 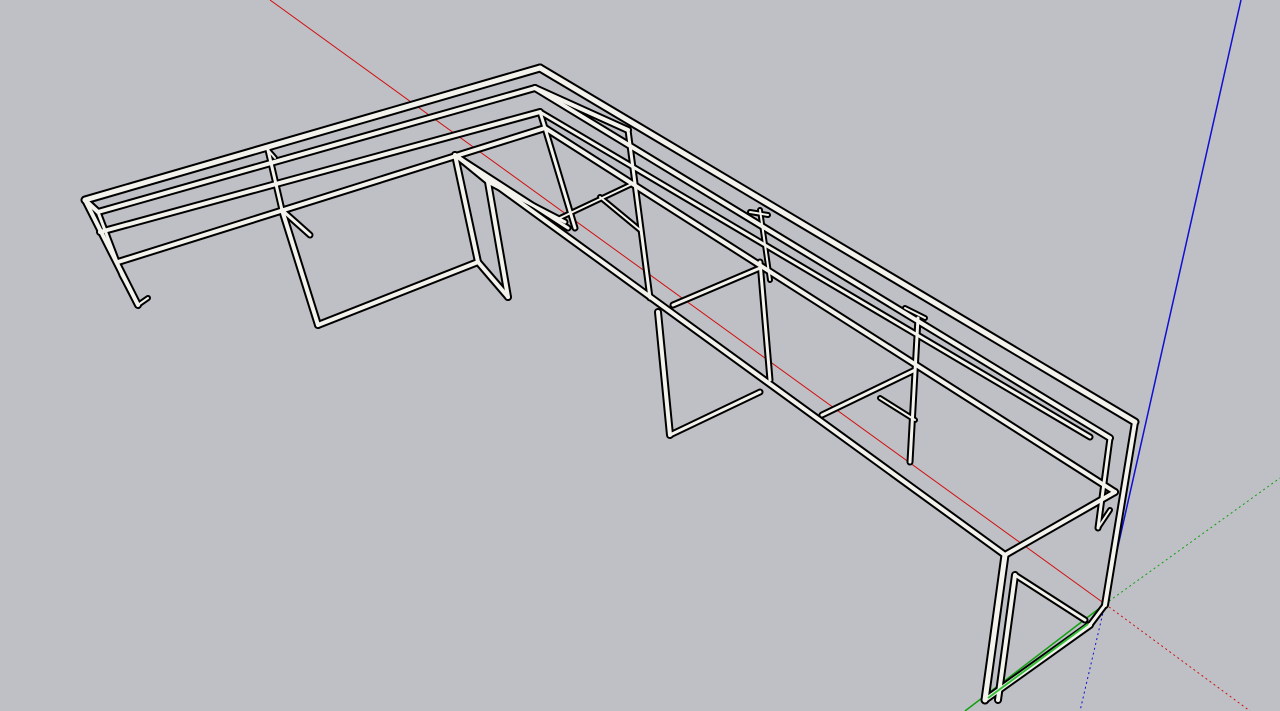 I want to click on green-axis-dotted, so click(x=1192, y=541).